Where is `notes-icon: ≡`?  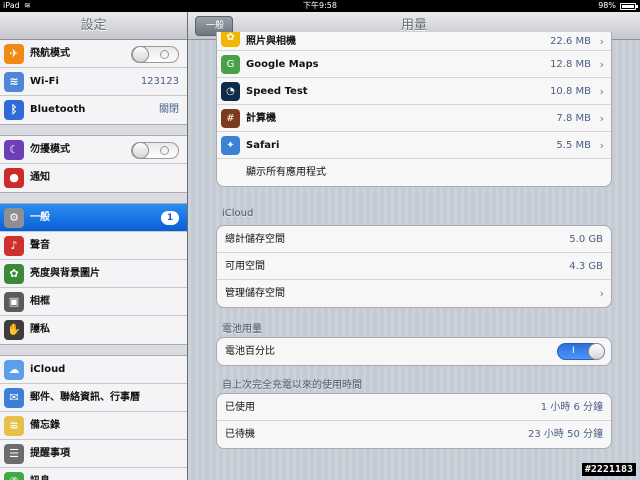
notes-icon: ≡ is located at coordinates (14, 426).